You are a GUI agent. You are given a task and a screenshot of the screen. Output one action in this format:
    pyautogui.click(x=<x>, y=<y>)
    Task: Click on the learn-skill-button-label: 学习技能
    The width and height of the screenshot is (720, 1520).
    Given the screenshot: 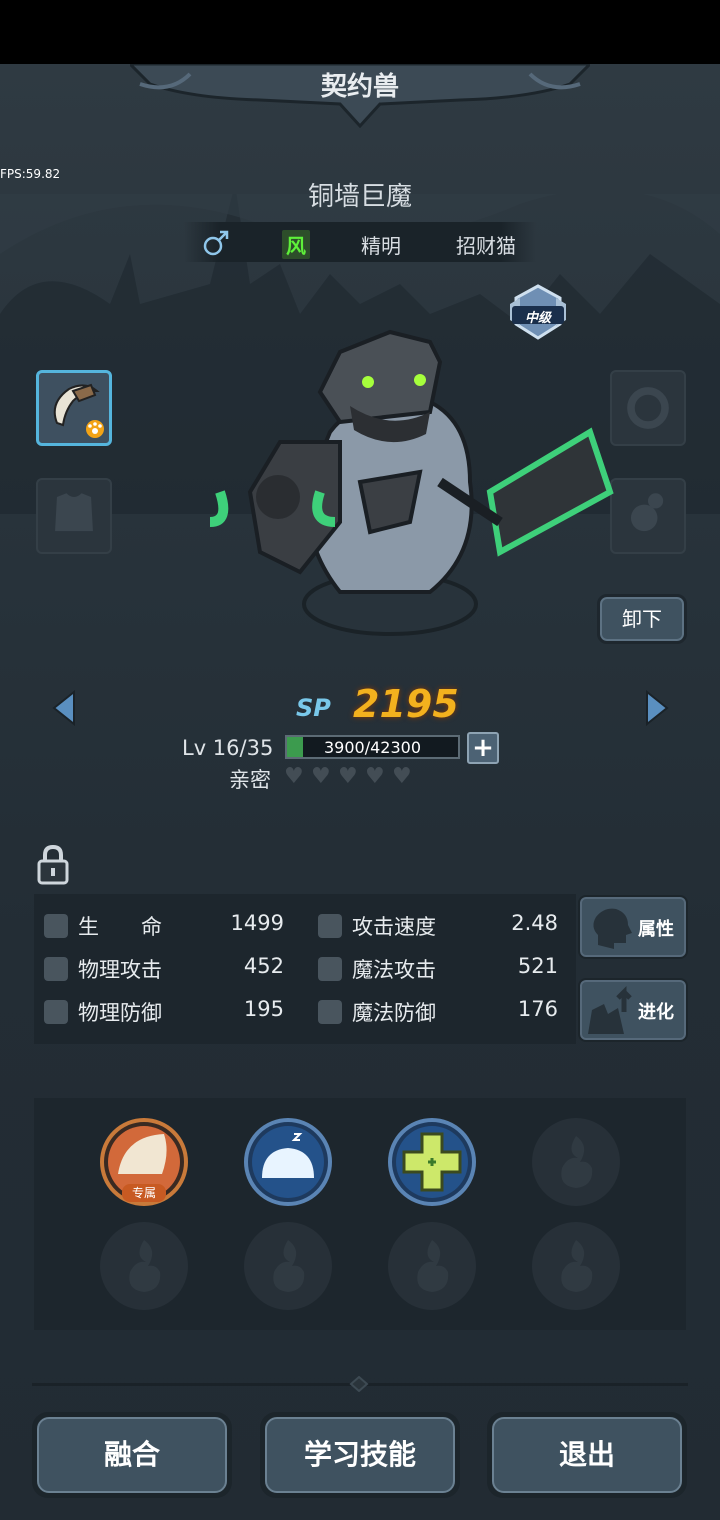 What is the action you would take?
    pyautogui.click(x=360, y=1455)
    